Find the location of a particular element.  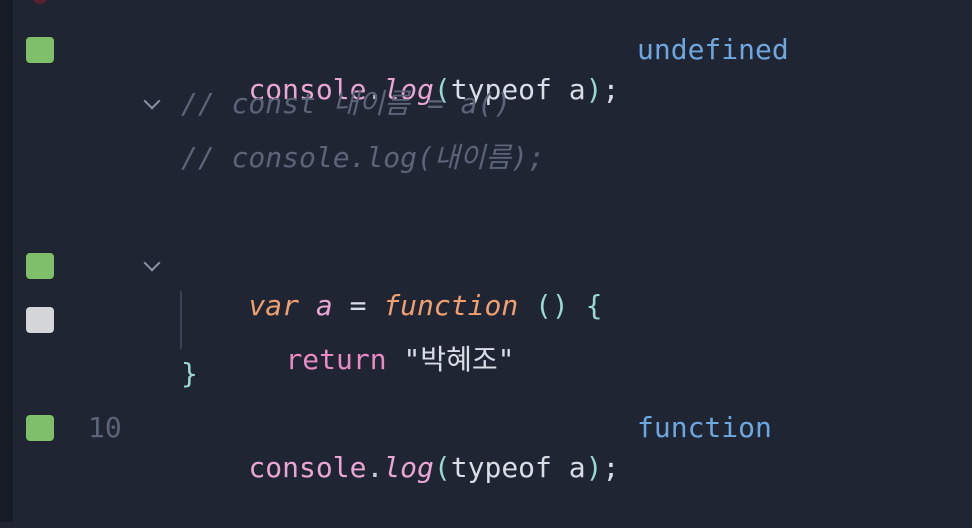

inline-result: undefined is located at coordinates (713, 49).